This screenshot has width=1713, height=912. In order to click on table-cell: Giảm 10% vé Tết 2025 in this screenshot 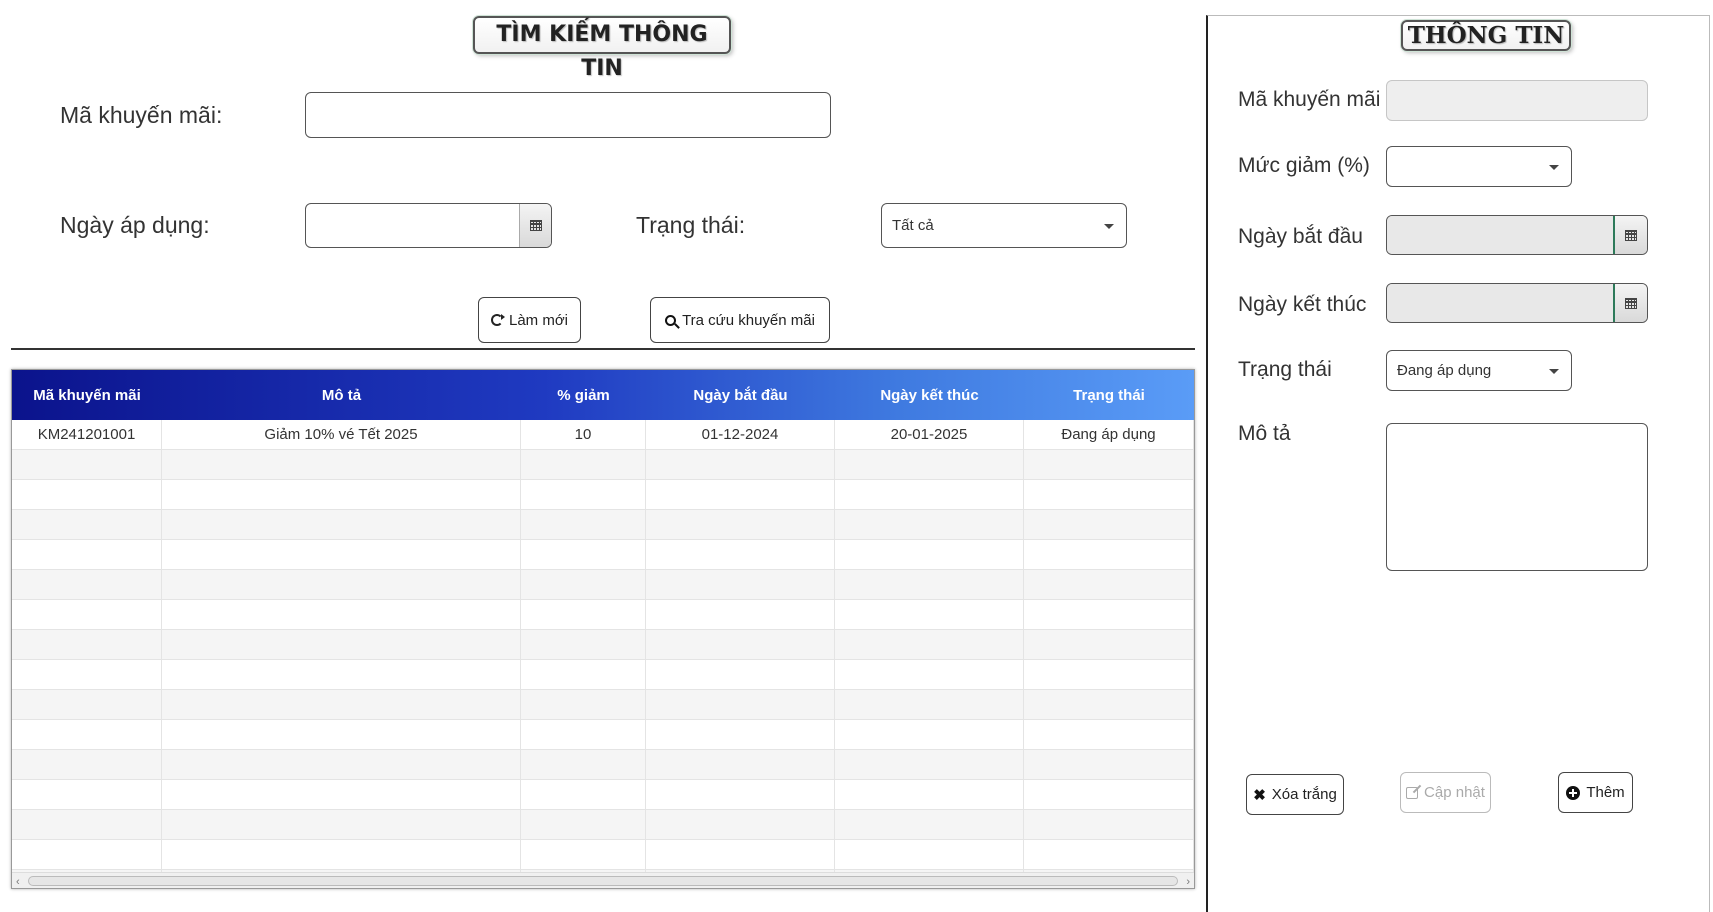, I will do `click(341, 434)`.